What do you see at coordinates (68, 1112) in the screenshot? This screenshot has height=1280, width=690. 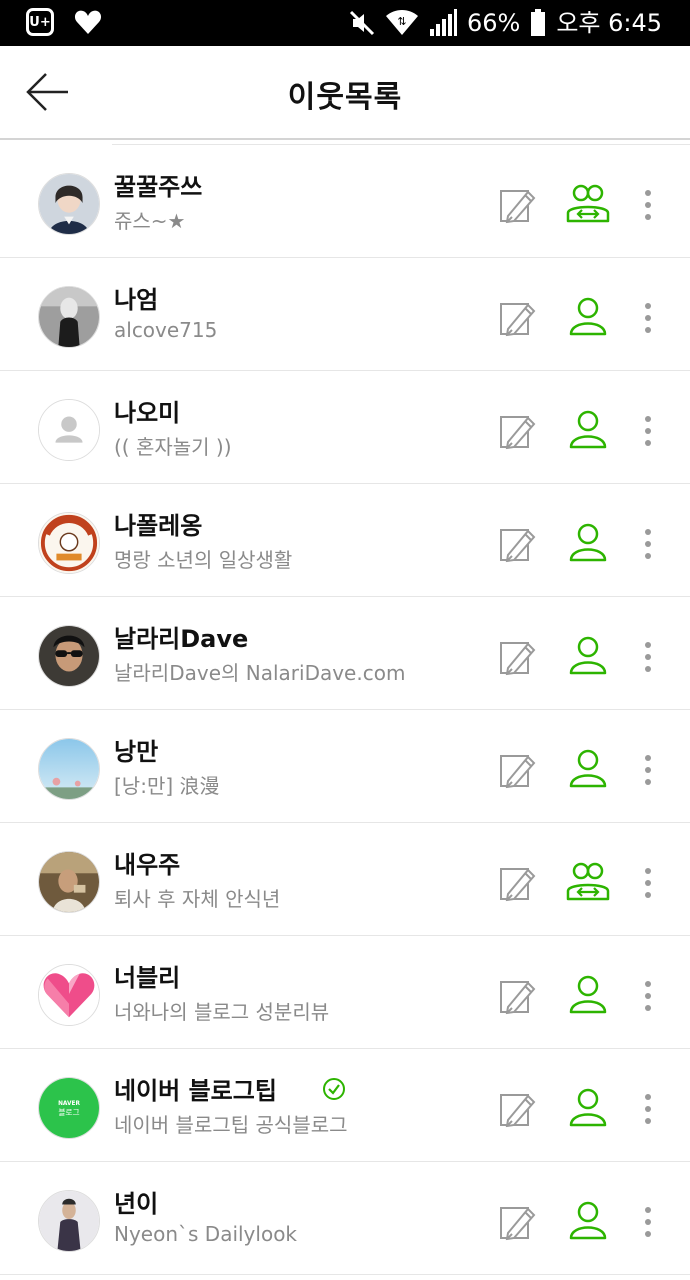 I see `svg-text: 블로그` at bounding box center [68, 1112].